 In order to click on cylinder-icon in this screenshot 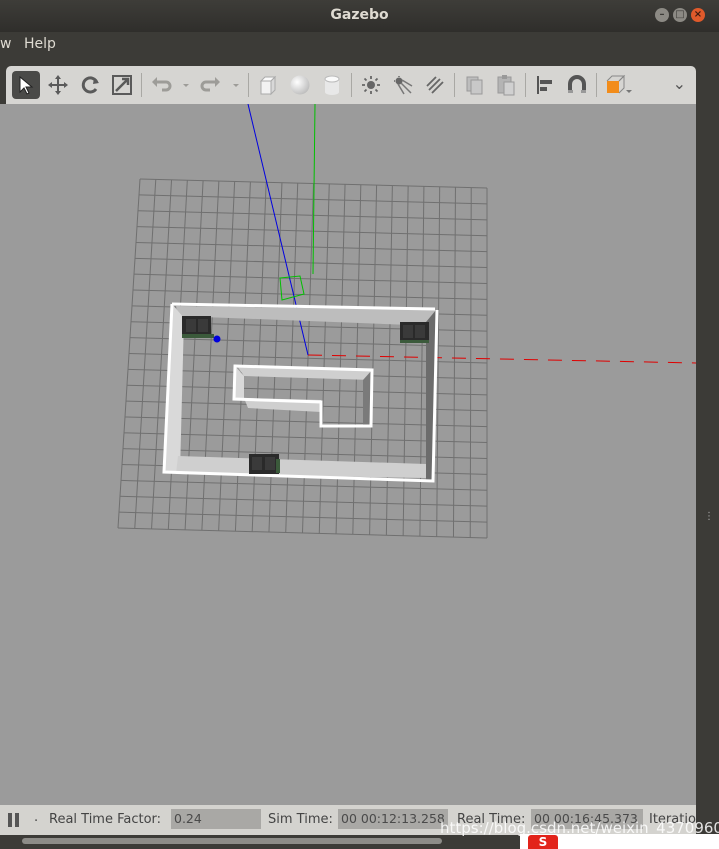, I will do `click(332, 85)`.